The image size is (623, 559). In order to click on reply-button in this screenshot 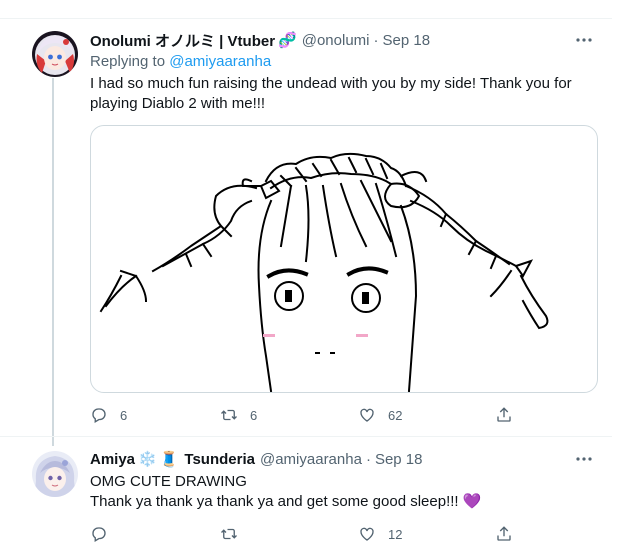, I will do `click(105, 534)`.